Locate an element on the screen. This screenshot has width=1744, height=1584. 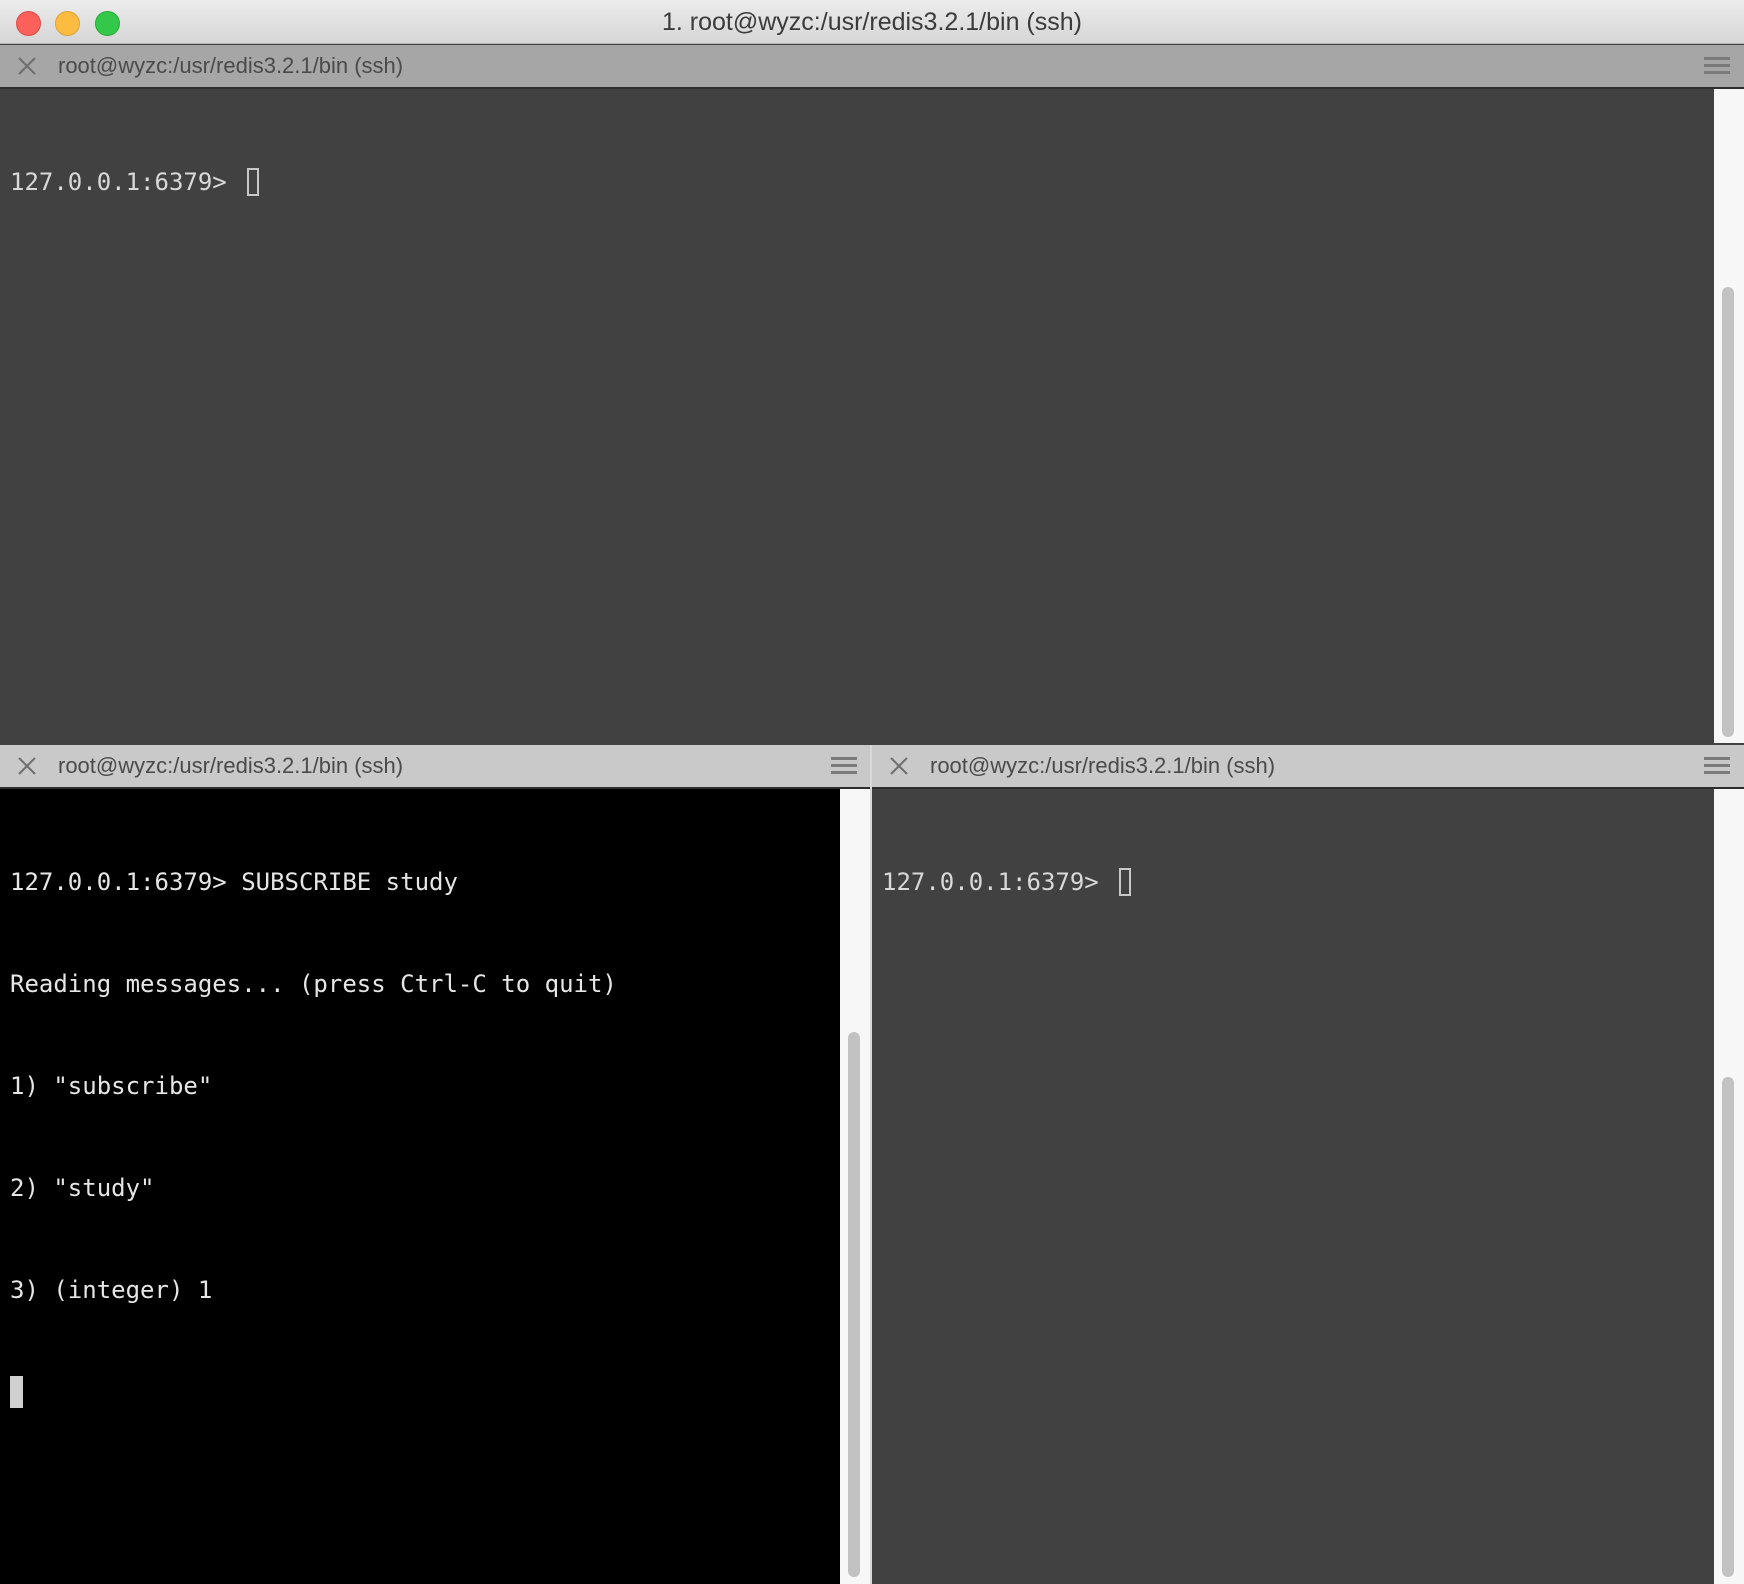
pane-header-top: root@wyzc:/usr/redis3.2.1/bin (ssh) is located at coordinates (872, 67).